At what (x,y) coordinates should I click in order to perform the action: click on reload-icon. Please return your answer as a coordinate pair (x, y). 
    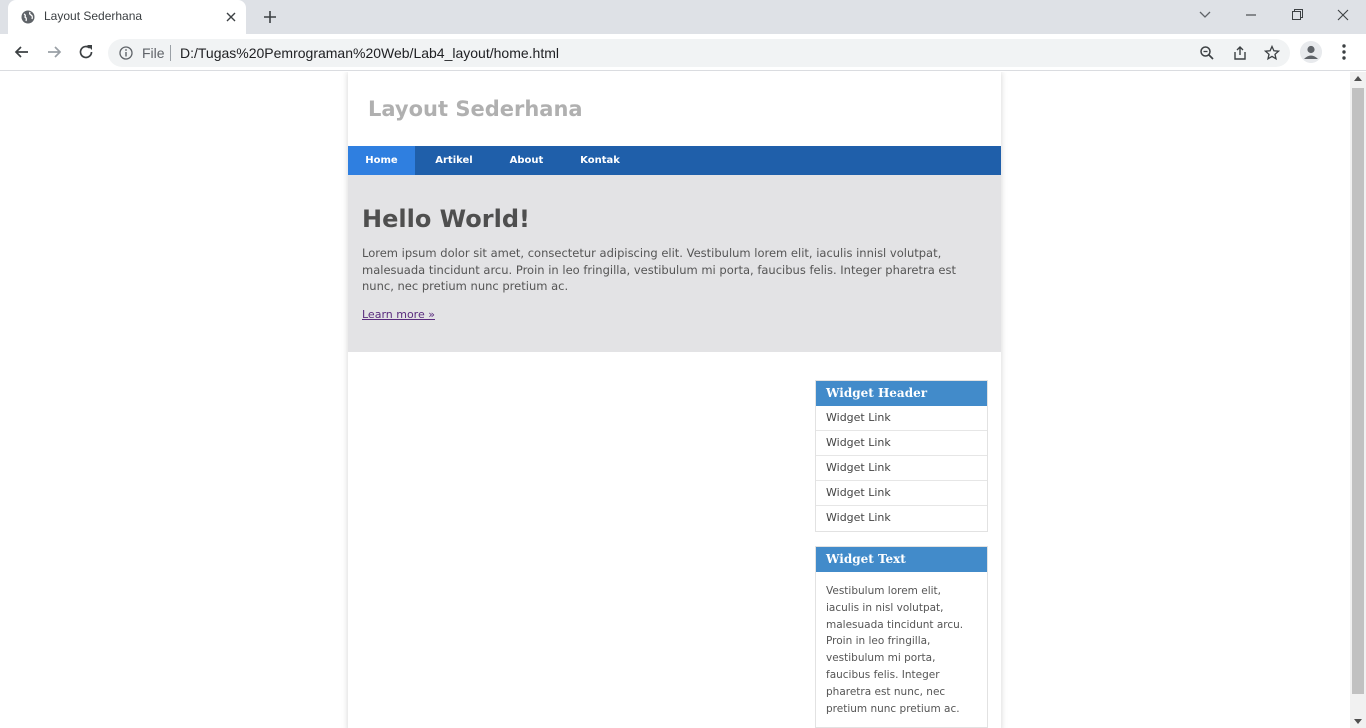
    Looking at the image, I should click on (86, 52).